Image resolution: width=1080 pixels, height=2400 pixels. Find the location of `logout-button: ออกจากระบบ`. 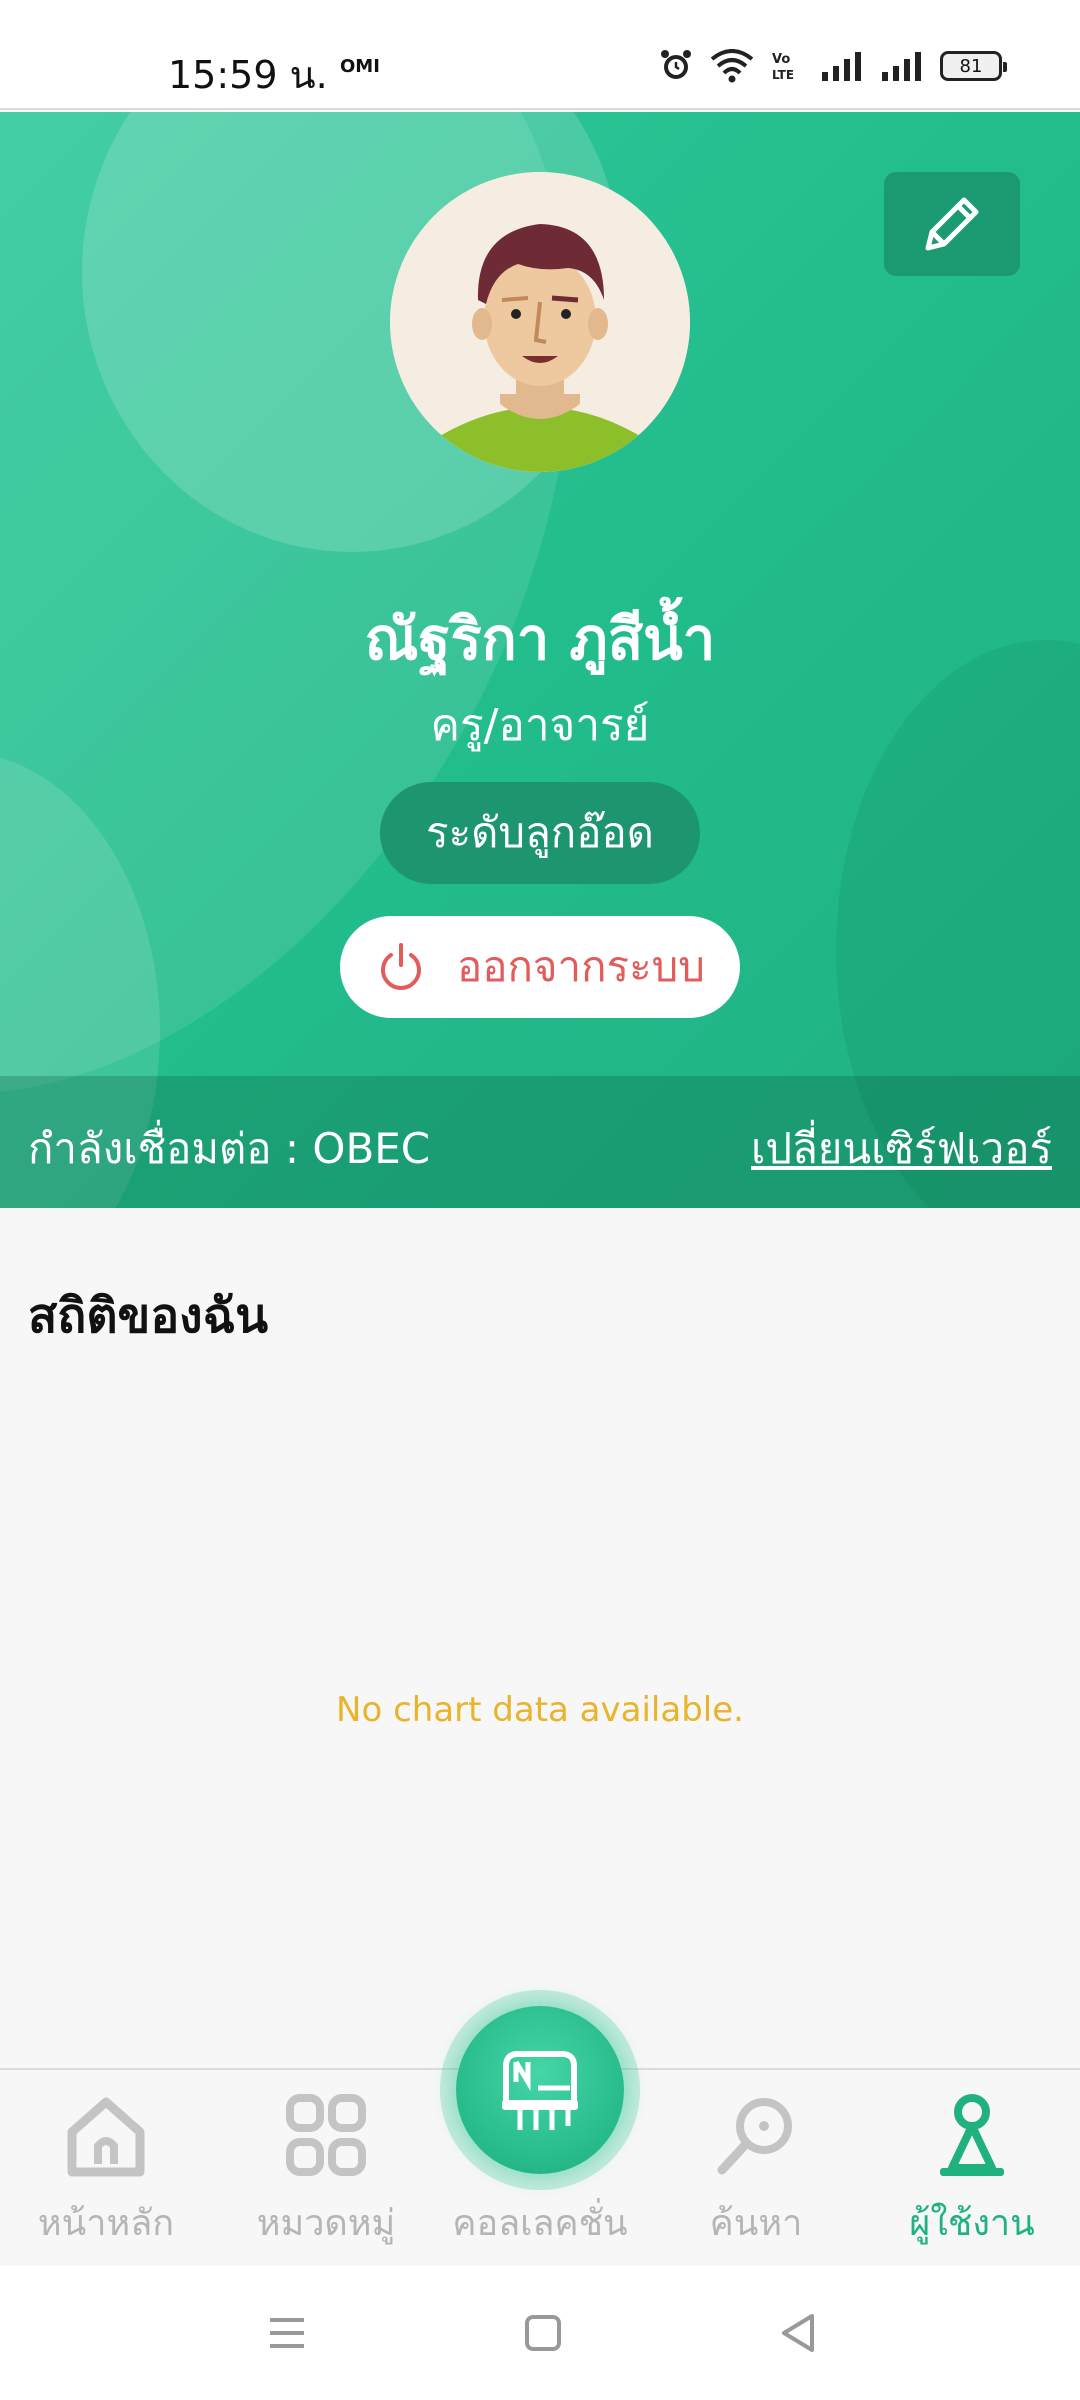

logout-button: ออกจากระบบ is located at coordinates (540, 967).